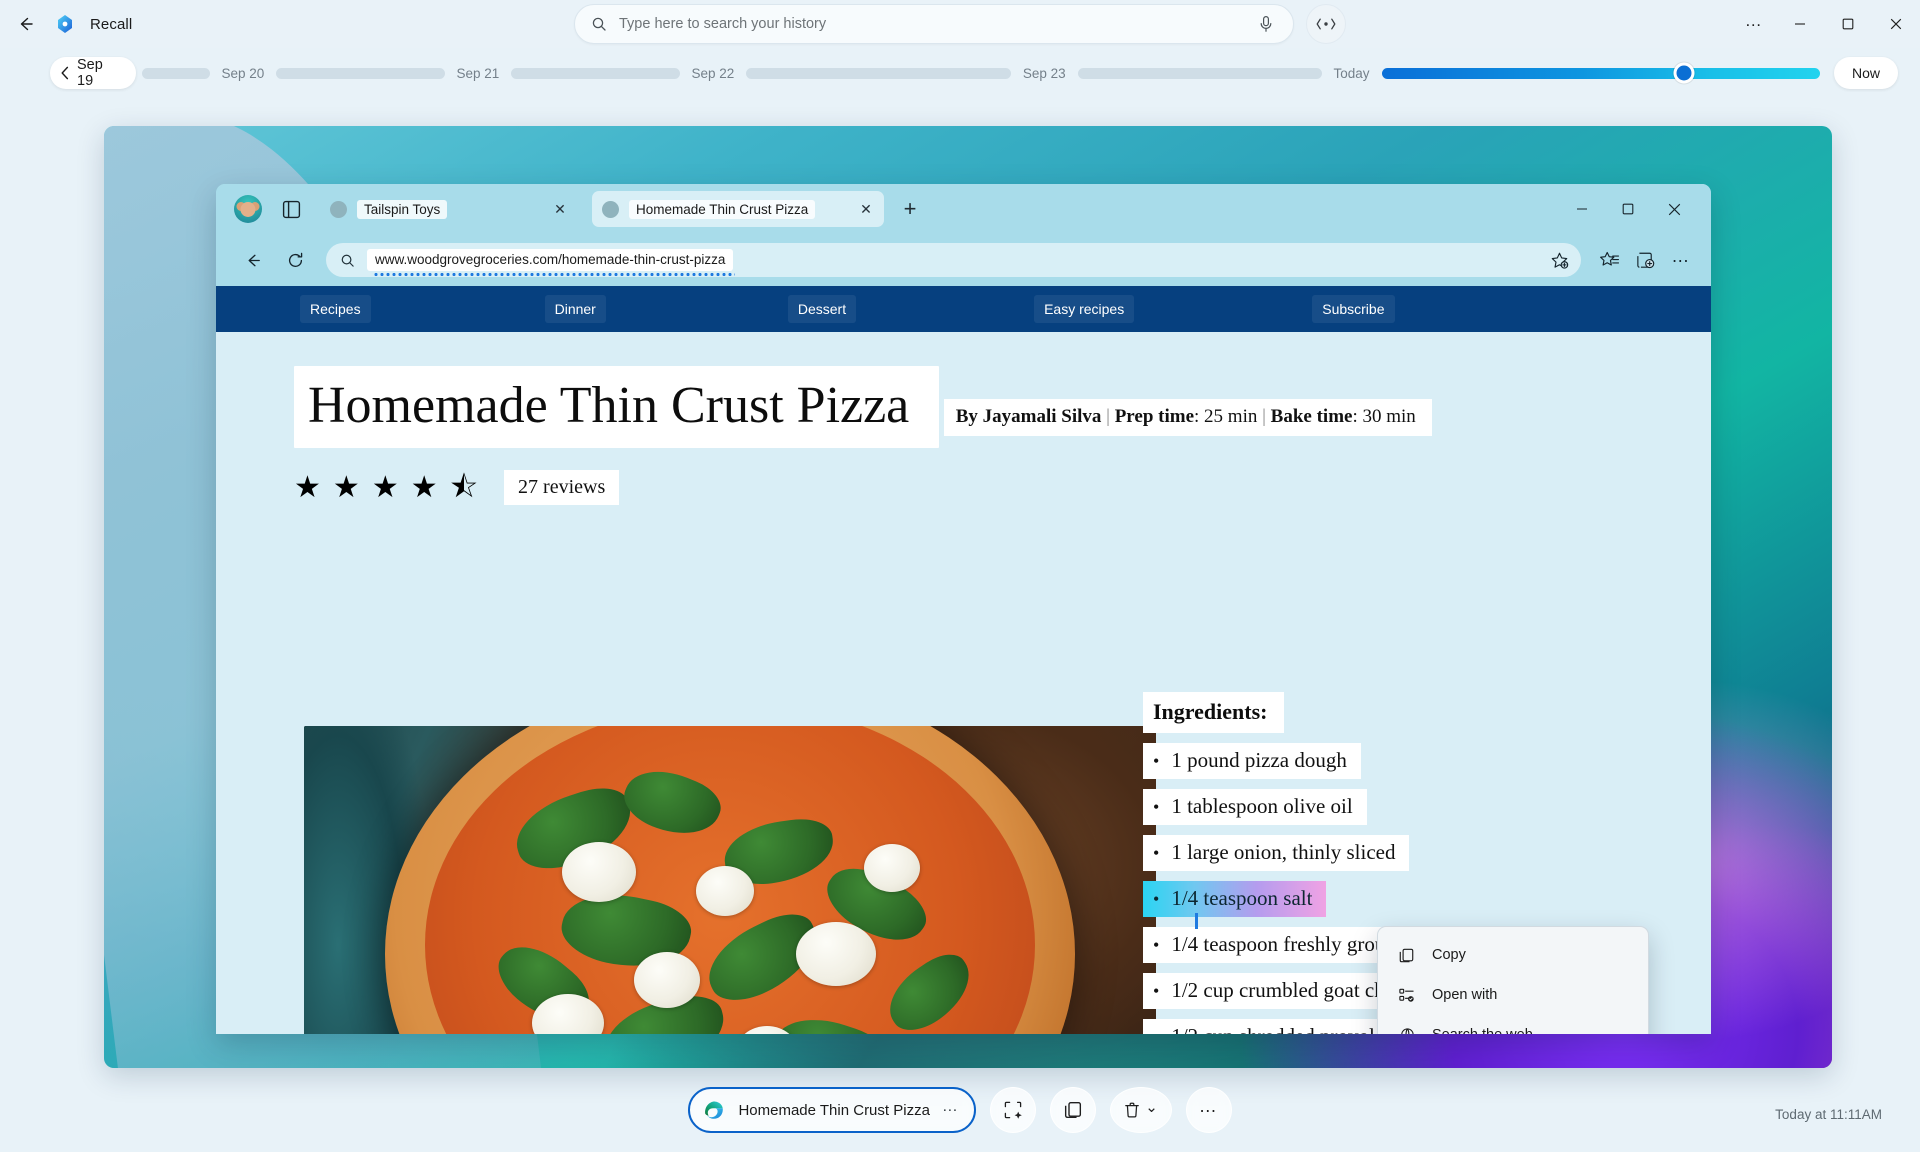 The image size is (1920, 1152). What do you see at coordinates (1848, 24) in the screenshot?
I see `maximize-button` at bounding box center [1848, 24].